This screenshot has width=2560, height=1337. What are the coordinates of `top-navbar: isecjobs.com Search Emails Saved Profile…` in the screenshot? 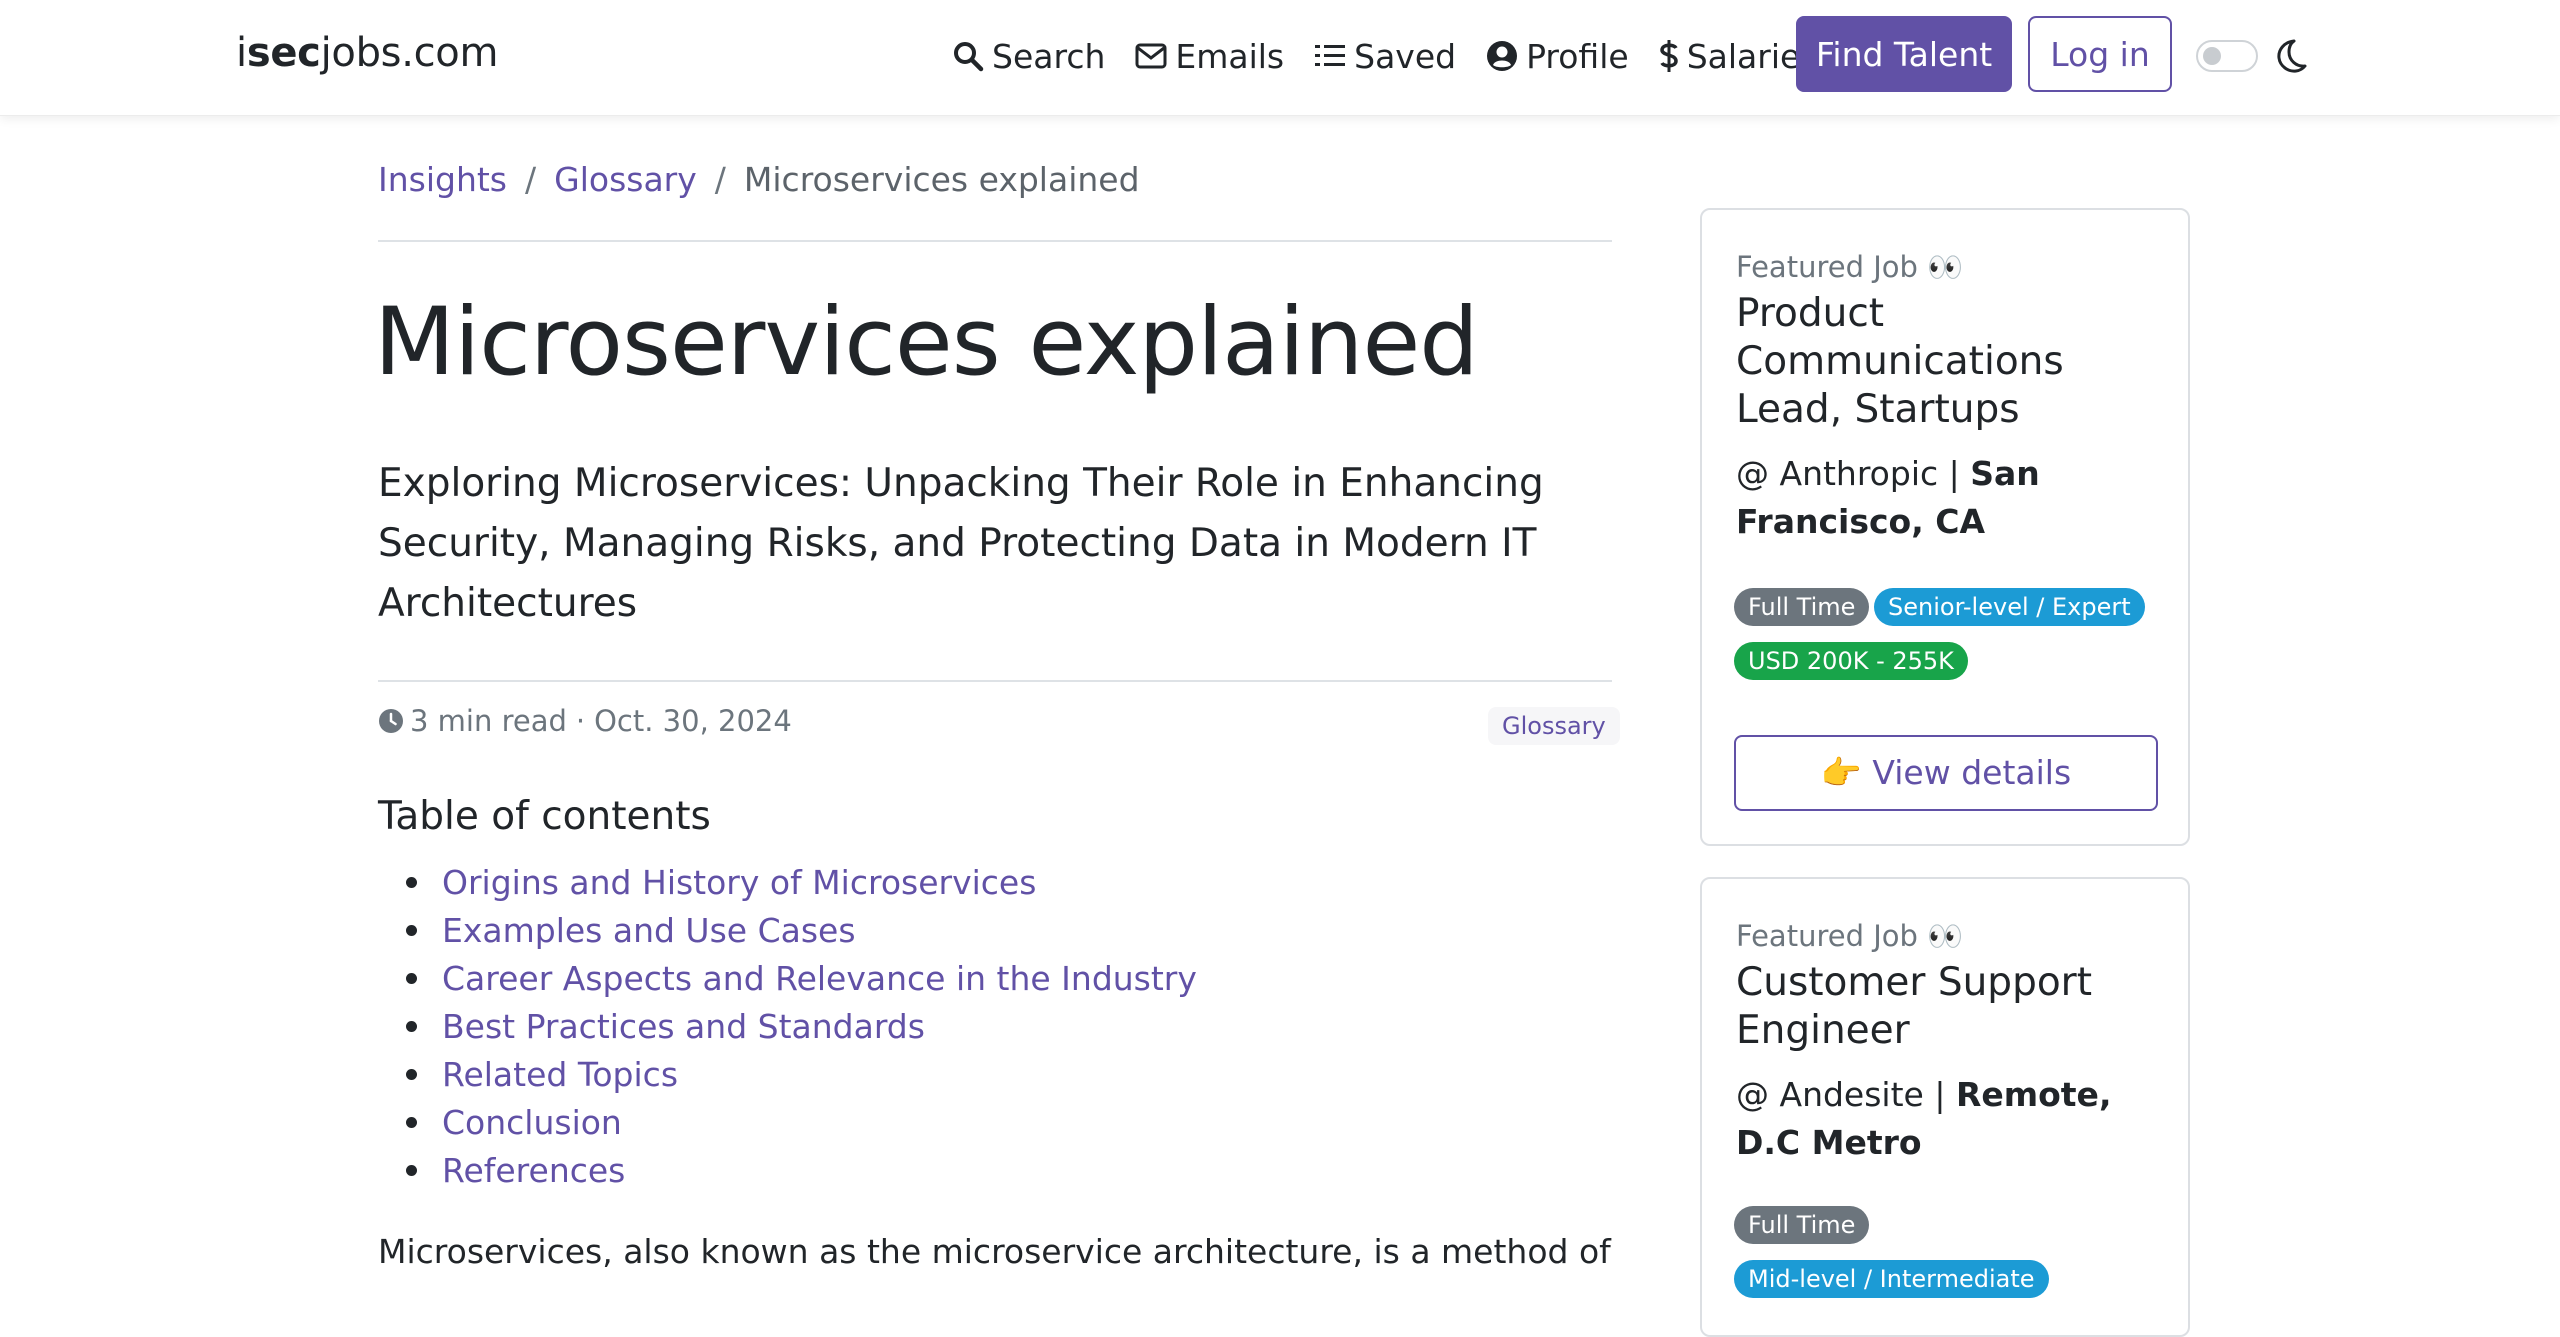 It's located at (1280, 58).